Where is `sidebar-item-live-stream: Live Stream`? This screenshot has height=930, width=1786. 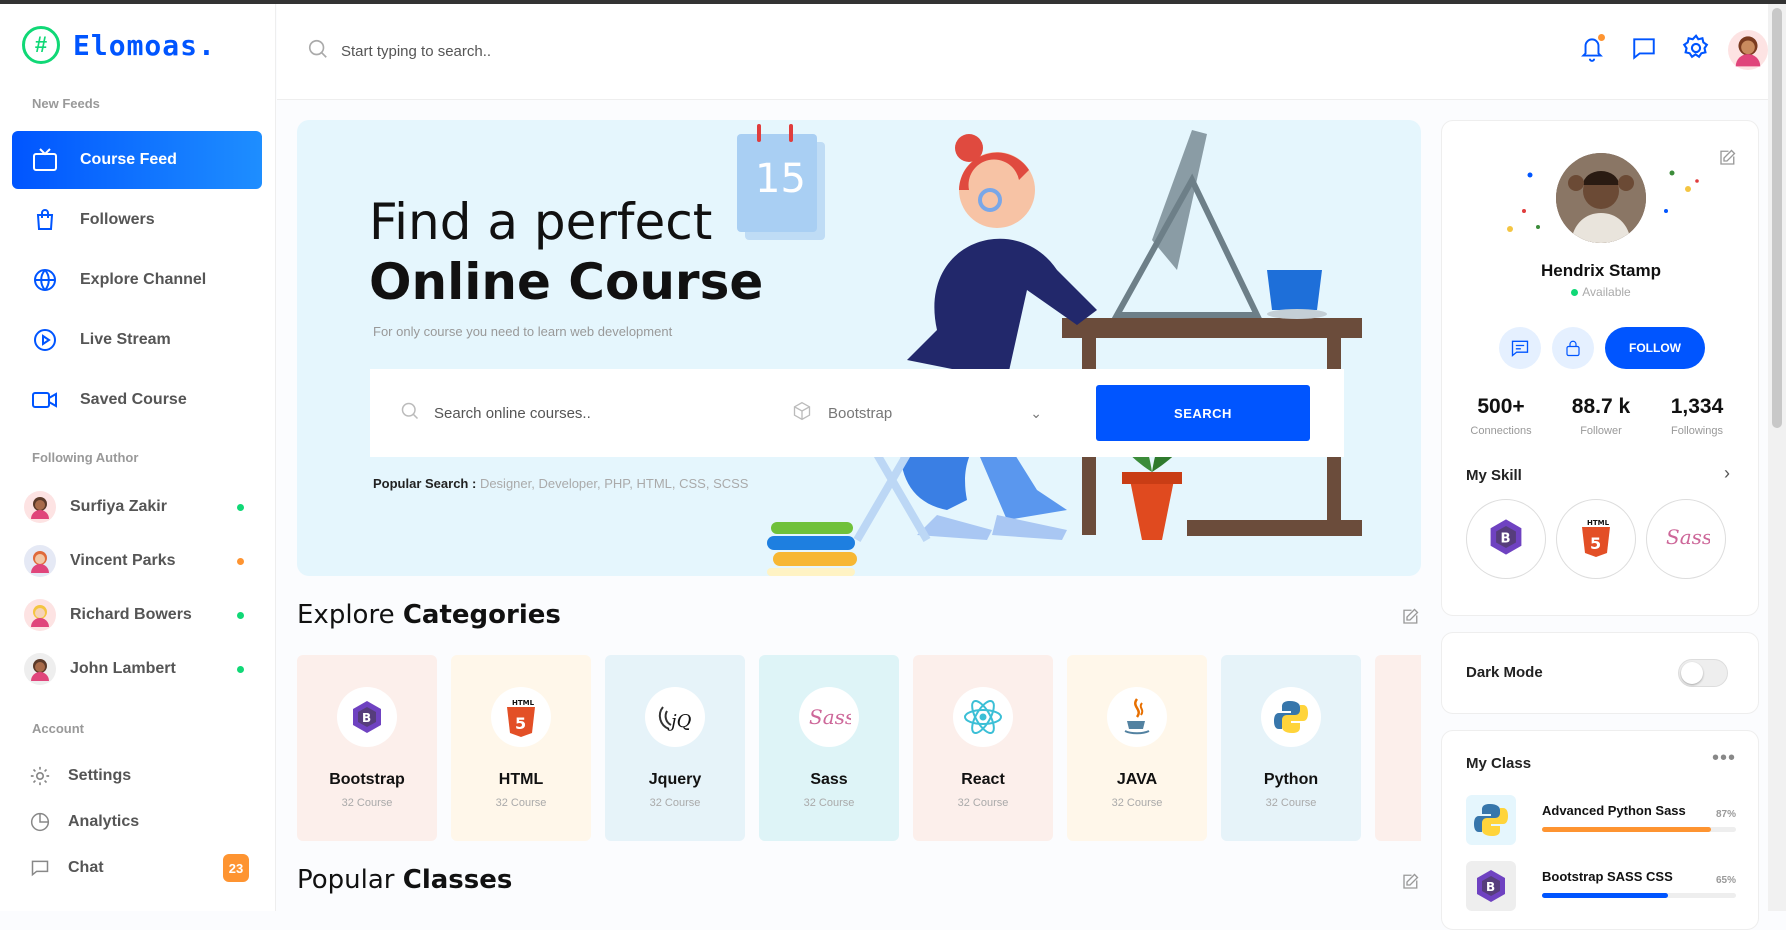 sidebar-item-live-stream: Live Stream is located at coordinates (137, 340).